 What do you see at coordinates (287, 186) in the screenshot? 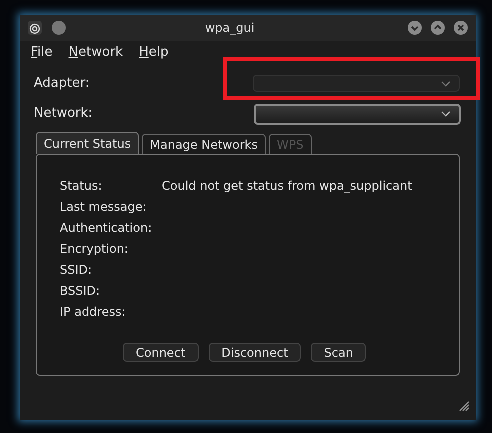
I see `status-value: Could not get status from wpa_supplicant` at bounding box center [287, 186].